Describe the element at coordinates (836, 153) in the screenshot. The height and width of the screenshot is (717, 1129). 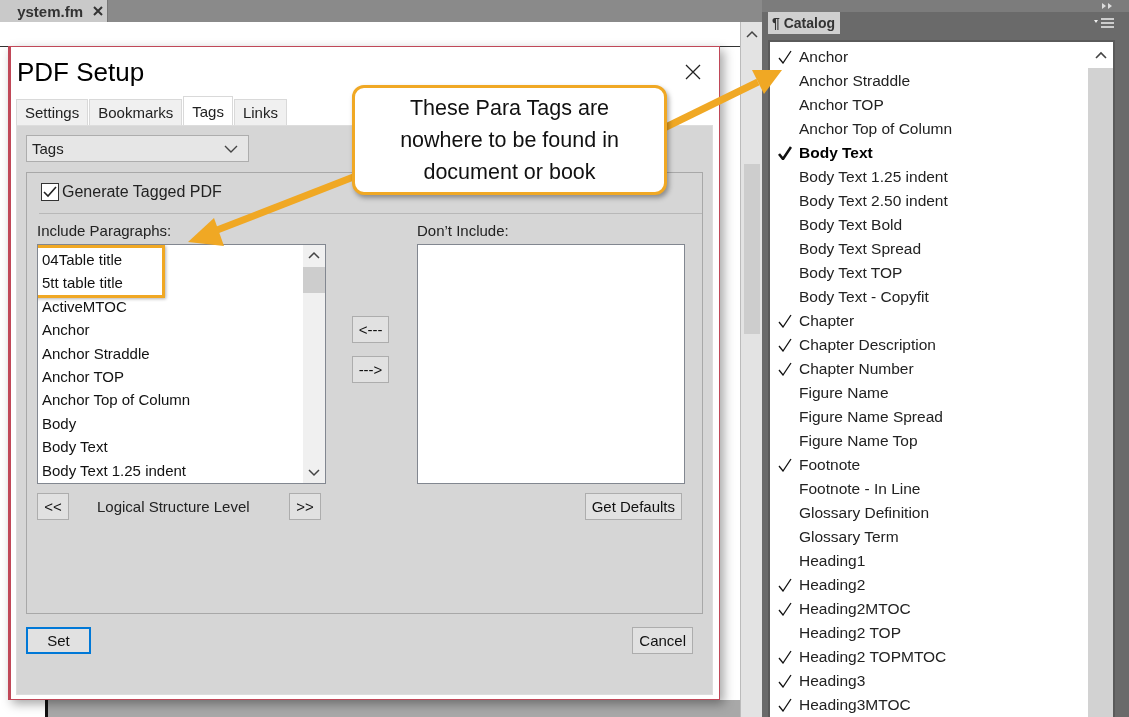
I see `catalog-item: Body Text` at that location.